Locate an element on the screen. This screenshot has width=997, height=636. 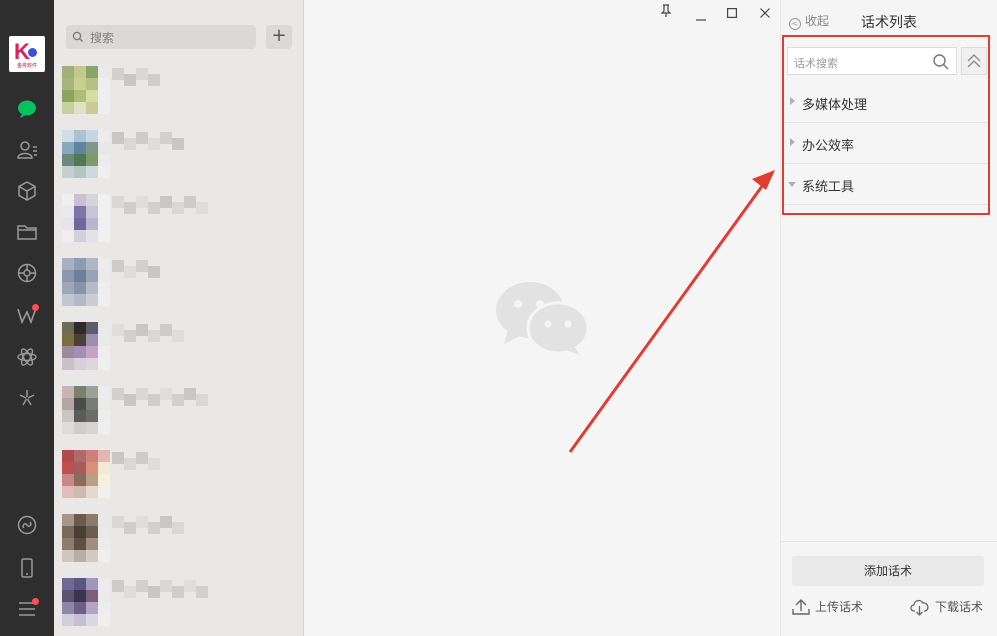
nav-sidebar: K 金舟软件 is located at coordinates (27, 318).